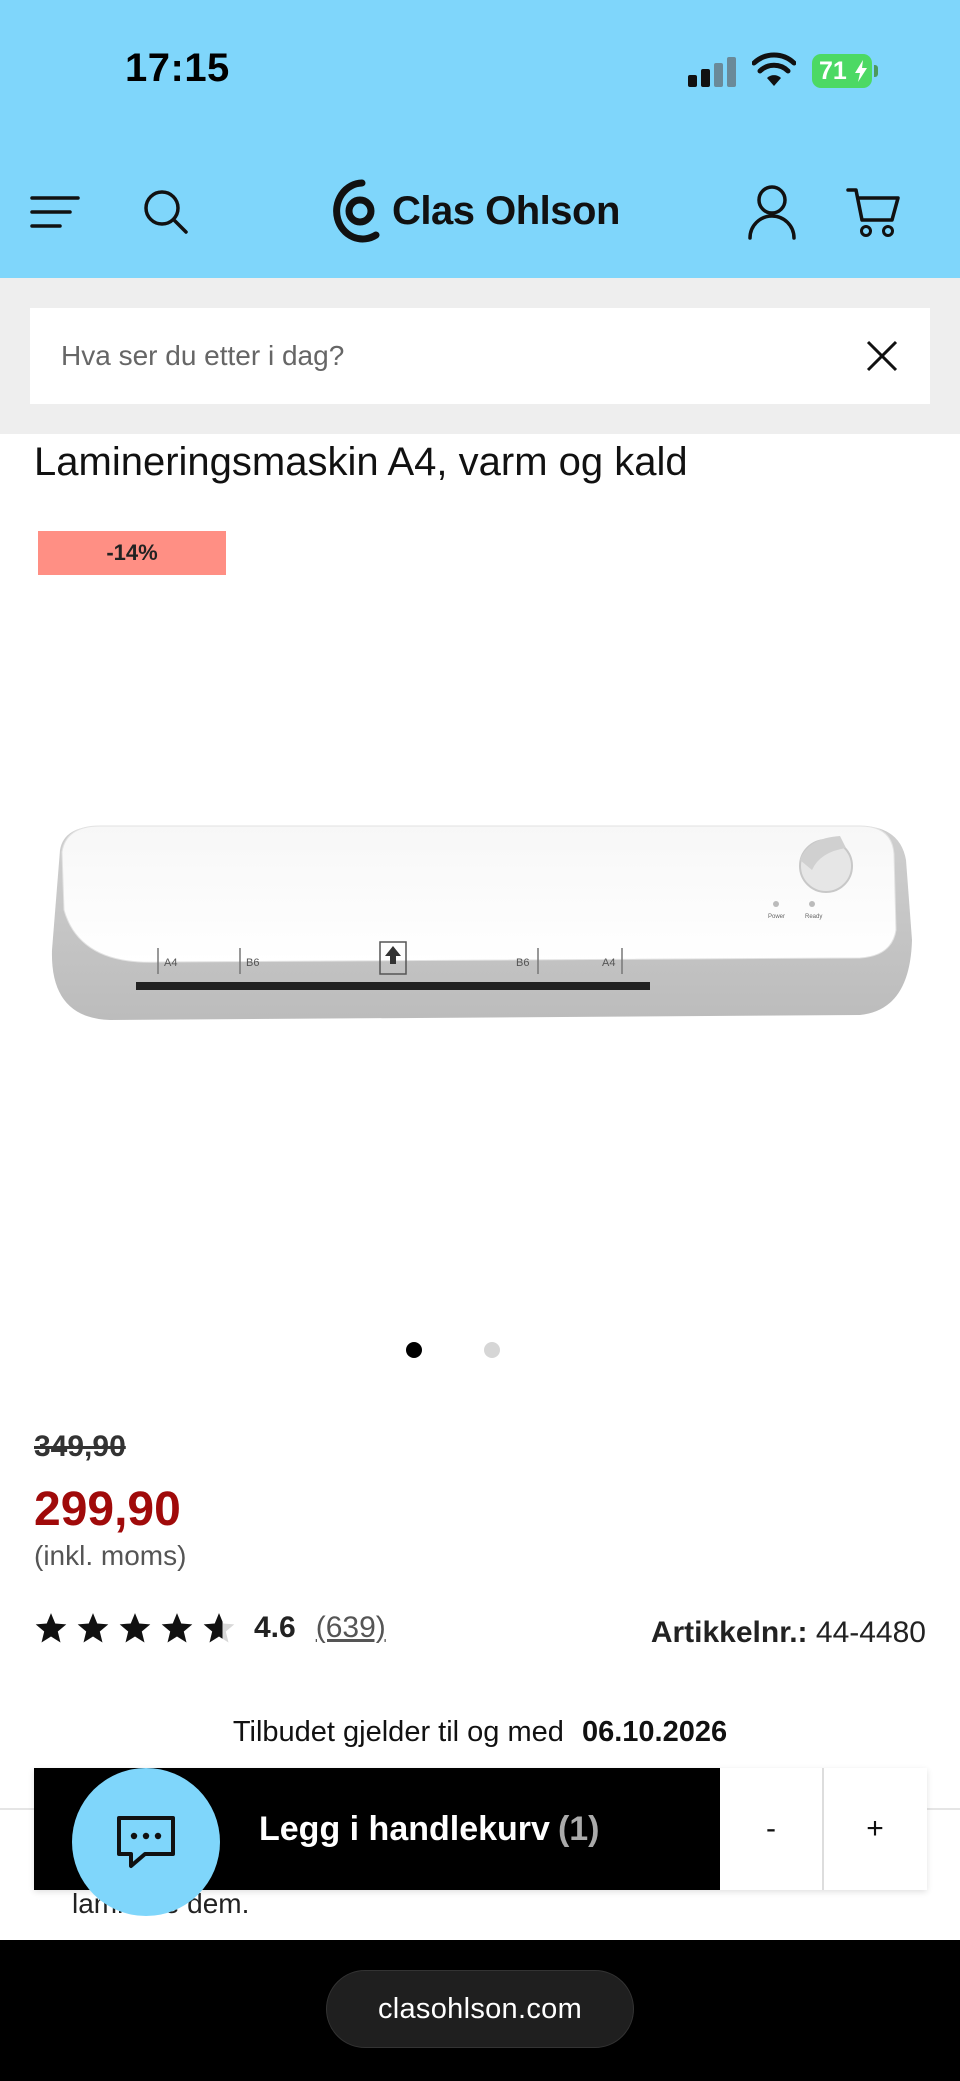 Image resolution: width=960 pixels, height=2081 pixels. What do you see at coordinates (361, 462) in the screenshot?
I see `product-title: Lamineringsmaskin A4, varm og kald` at bounding box center [361, 462].